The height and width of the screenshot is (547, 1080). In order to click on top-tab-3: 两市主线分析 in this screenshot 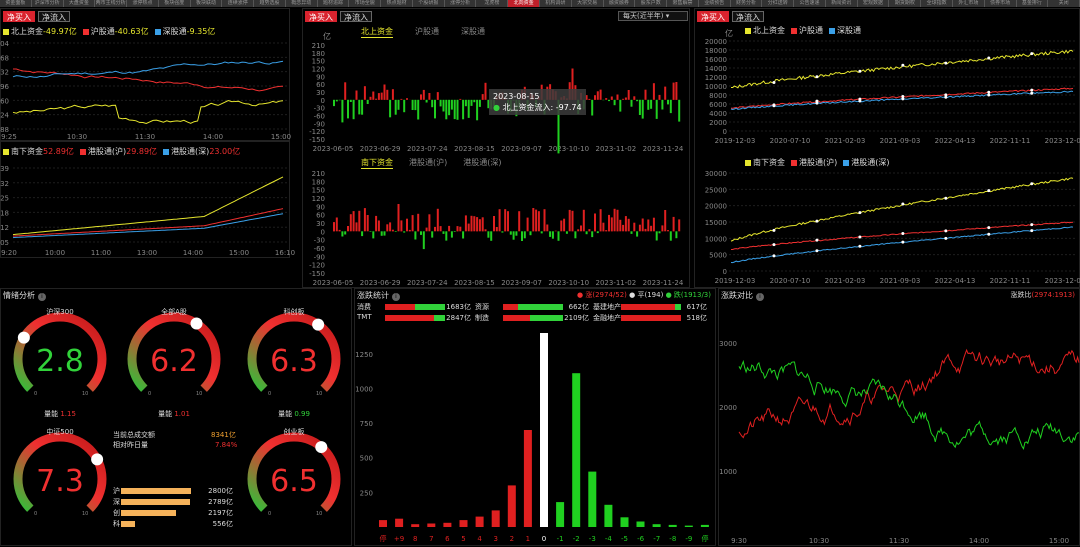, I will do `click(111, 3)`.